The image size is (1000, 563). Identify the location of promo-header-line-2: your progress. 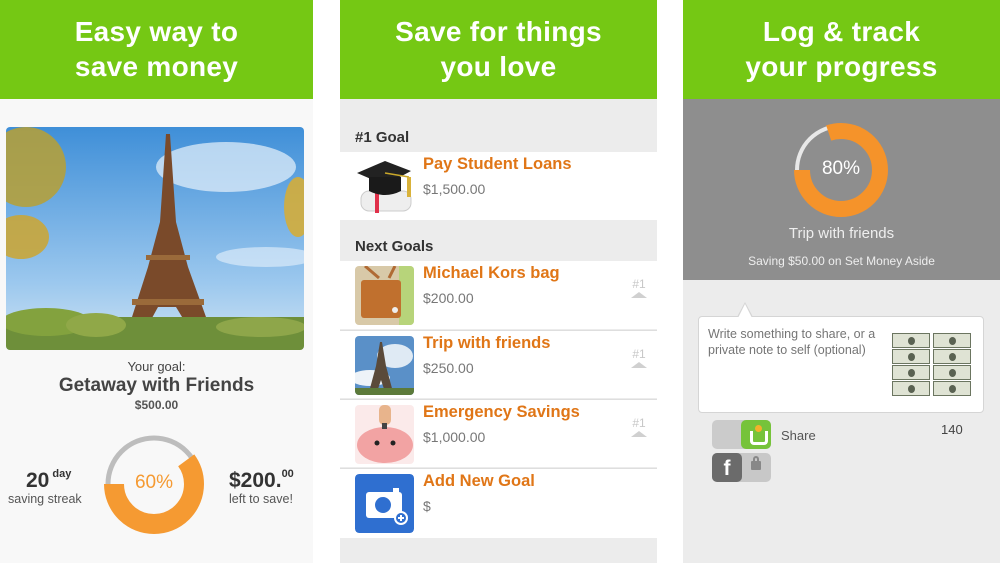
(841, 66).